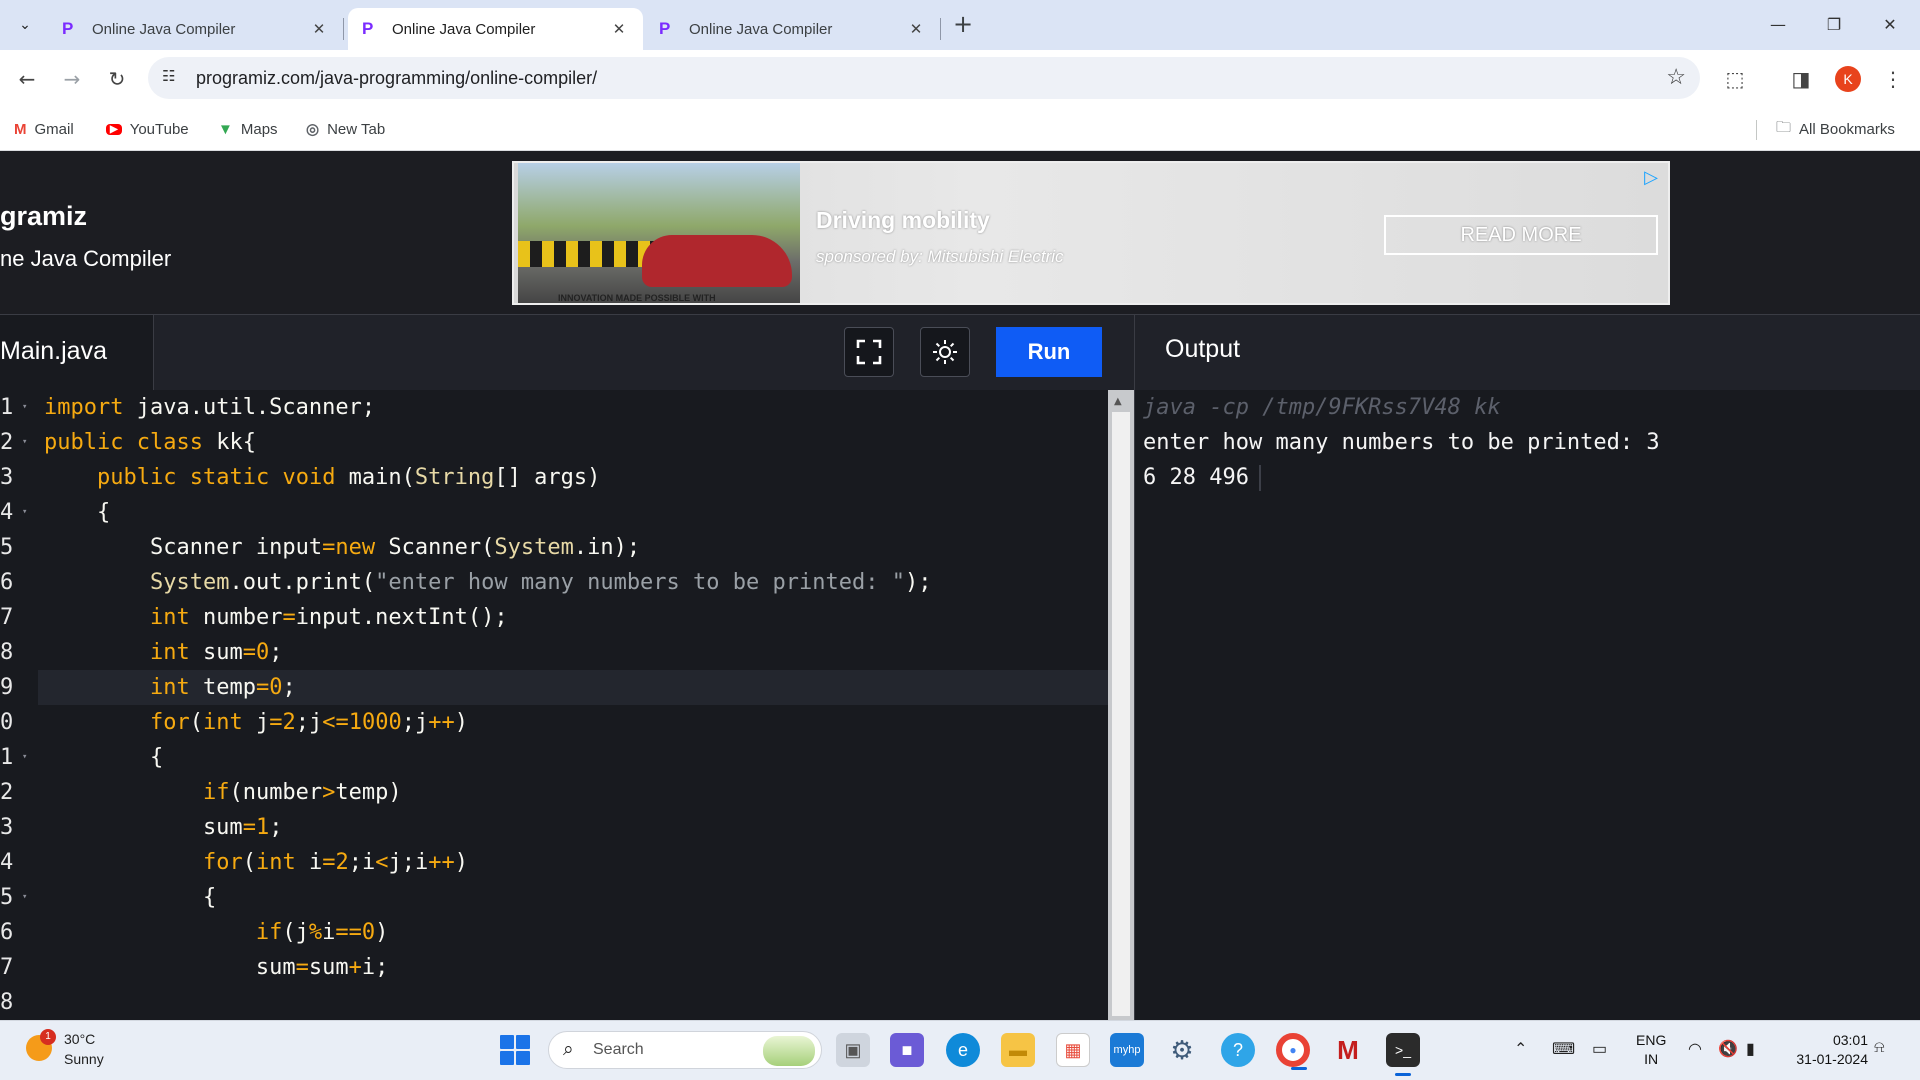 Image resolution: width=1920 pixels, height=1080 pixels. What do you see at coordinates (940, 256) in the screenshot?
I see `ad-sponsor: sponsored by: Mitsubishi Electric` at bounding box center [940, 256].